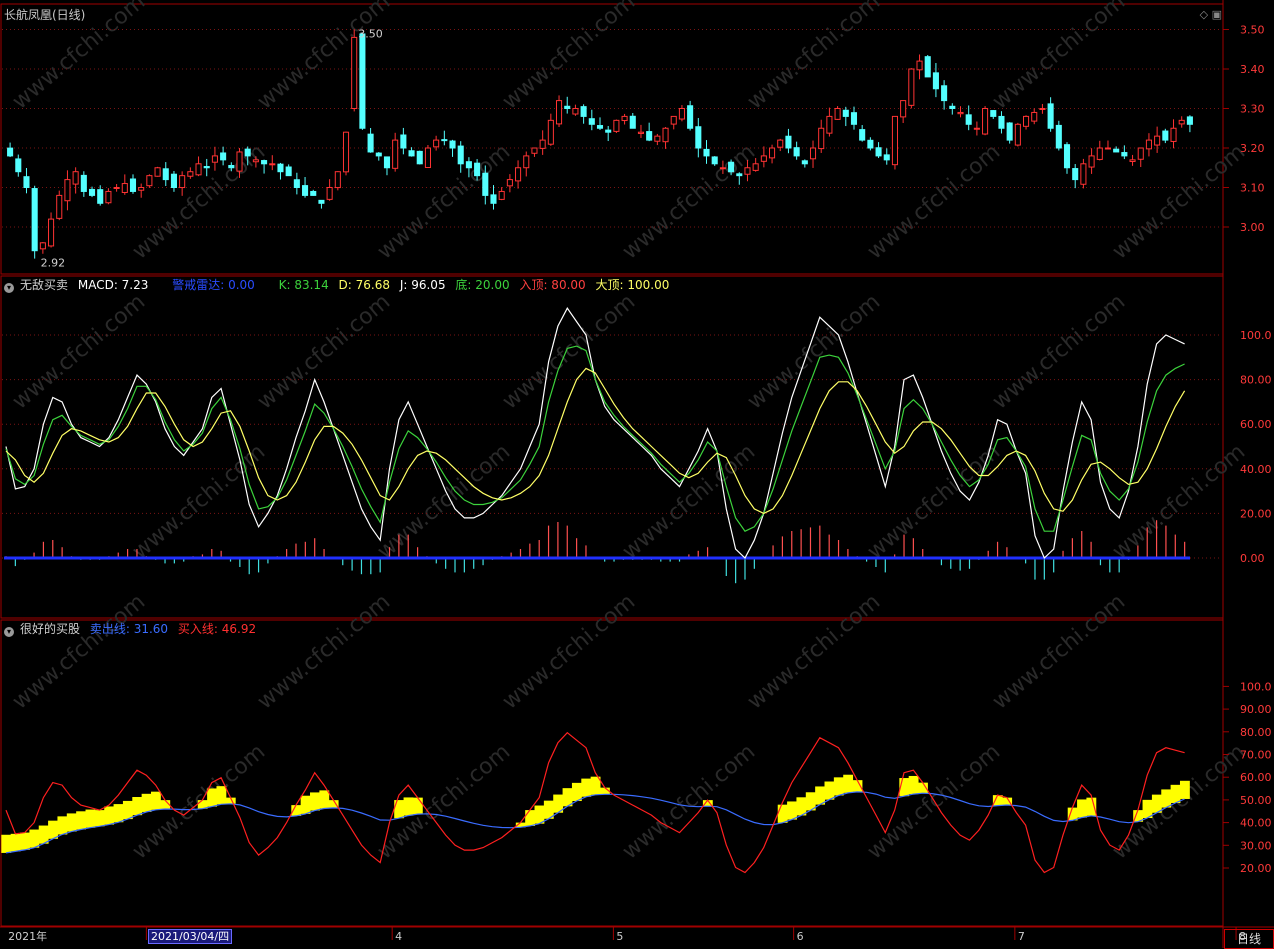 The height and width of the screenshot is (949, 1274). Describe the element at coordinates (113, 285) in the screenshot. I see `macd-value: MACD: 7.23` at that location.